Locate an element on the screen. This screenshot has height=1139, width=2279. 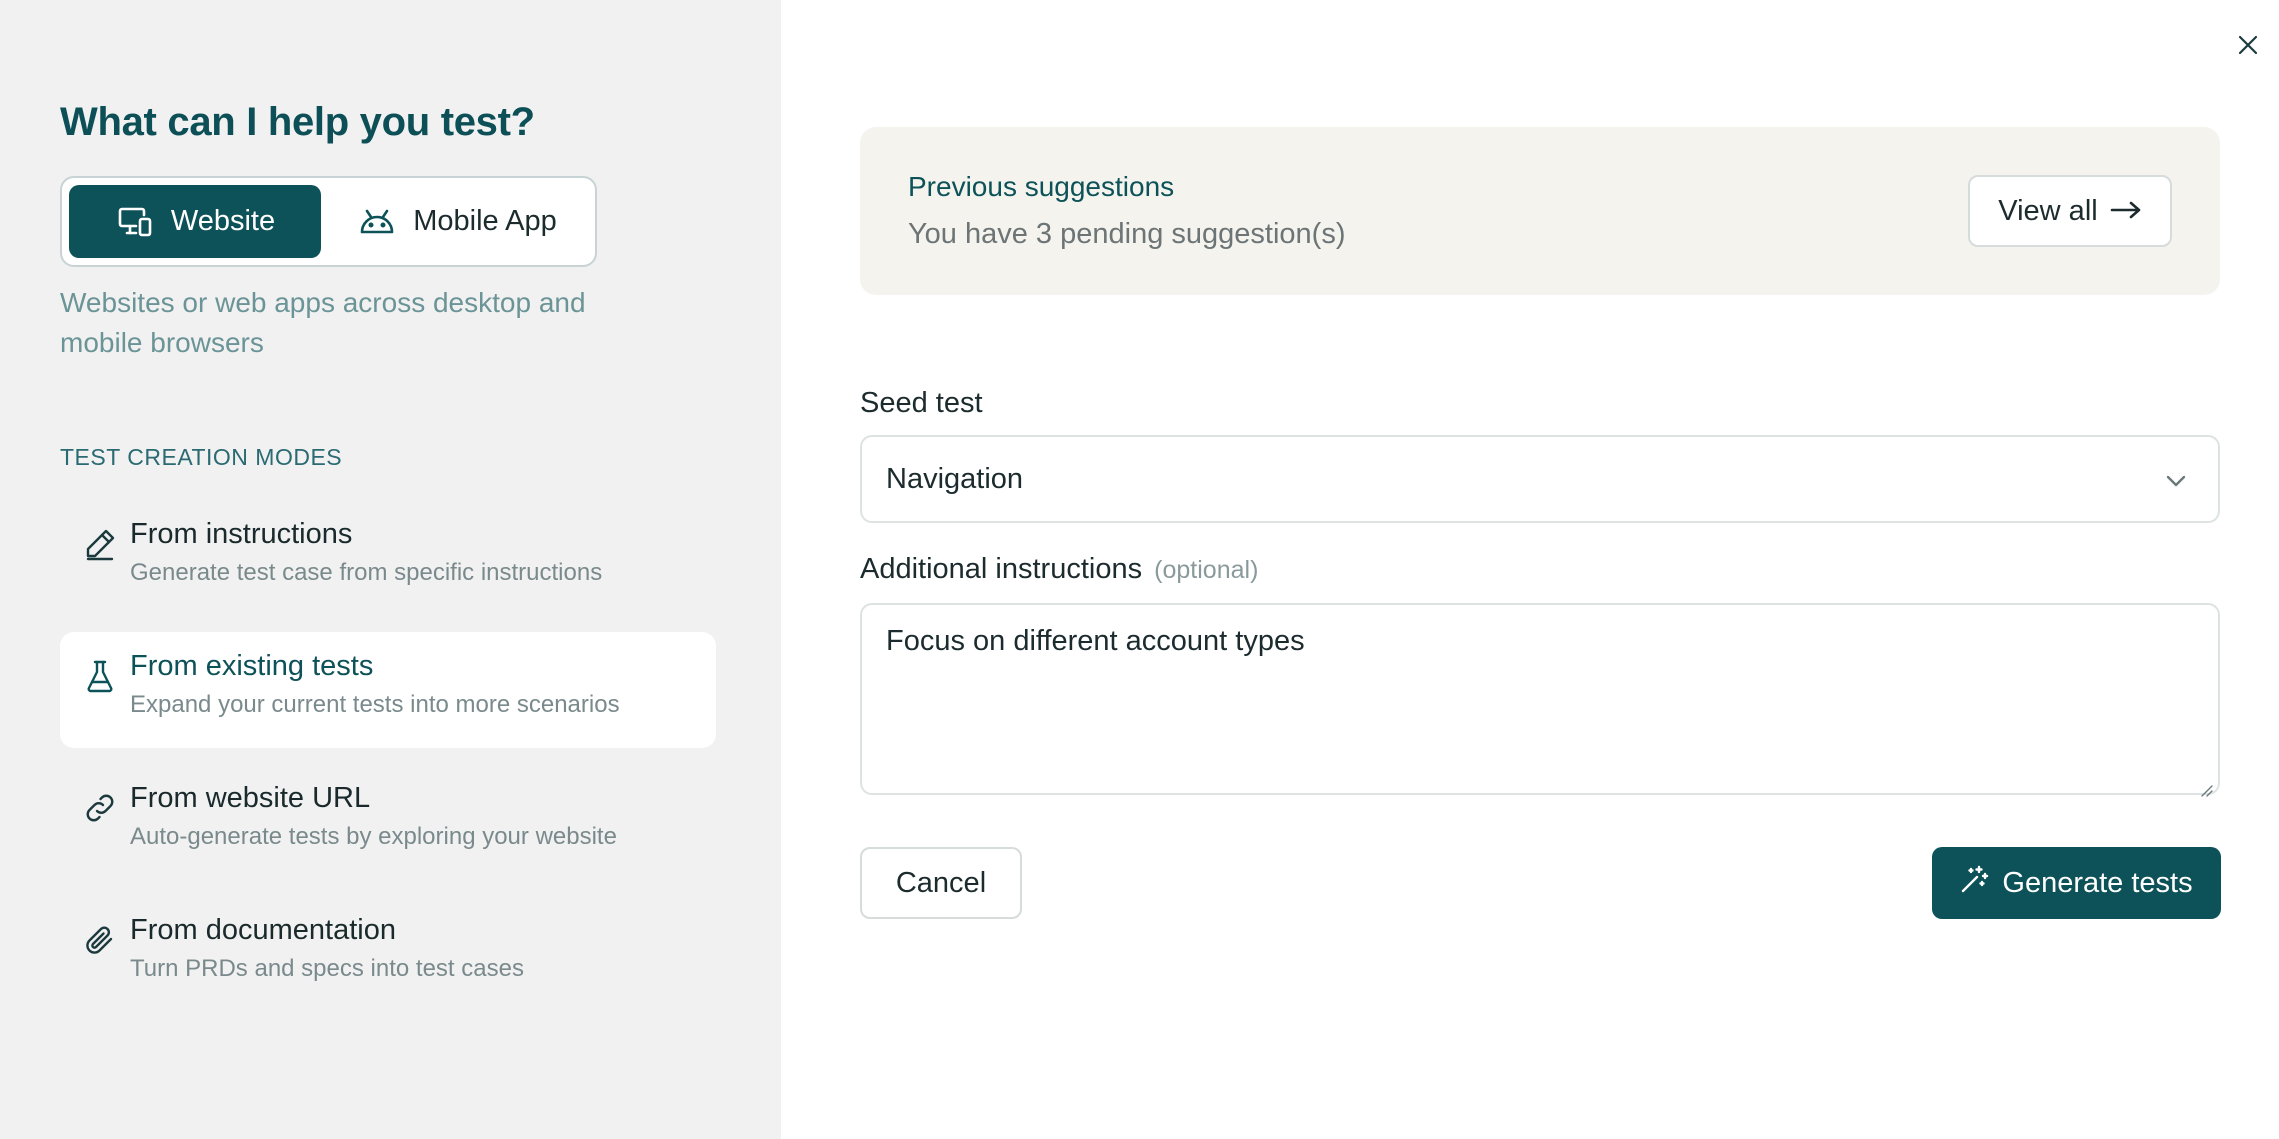
close-button is located at coordinates (2248, 47).